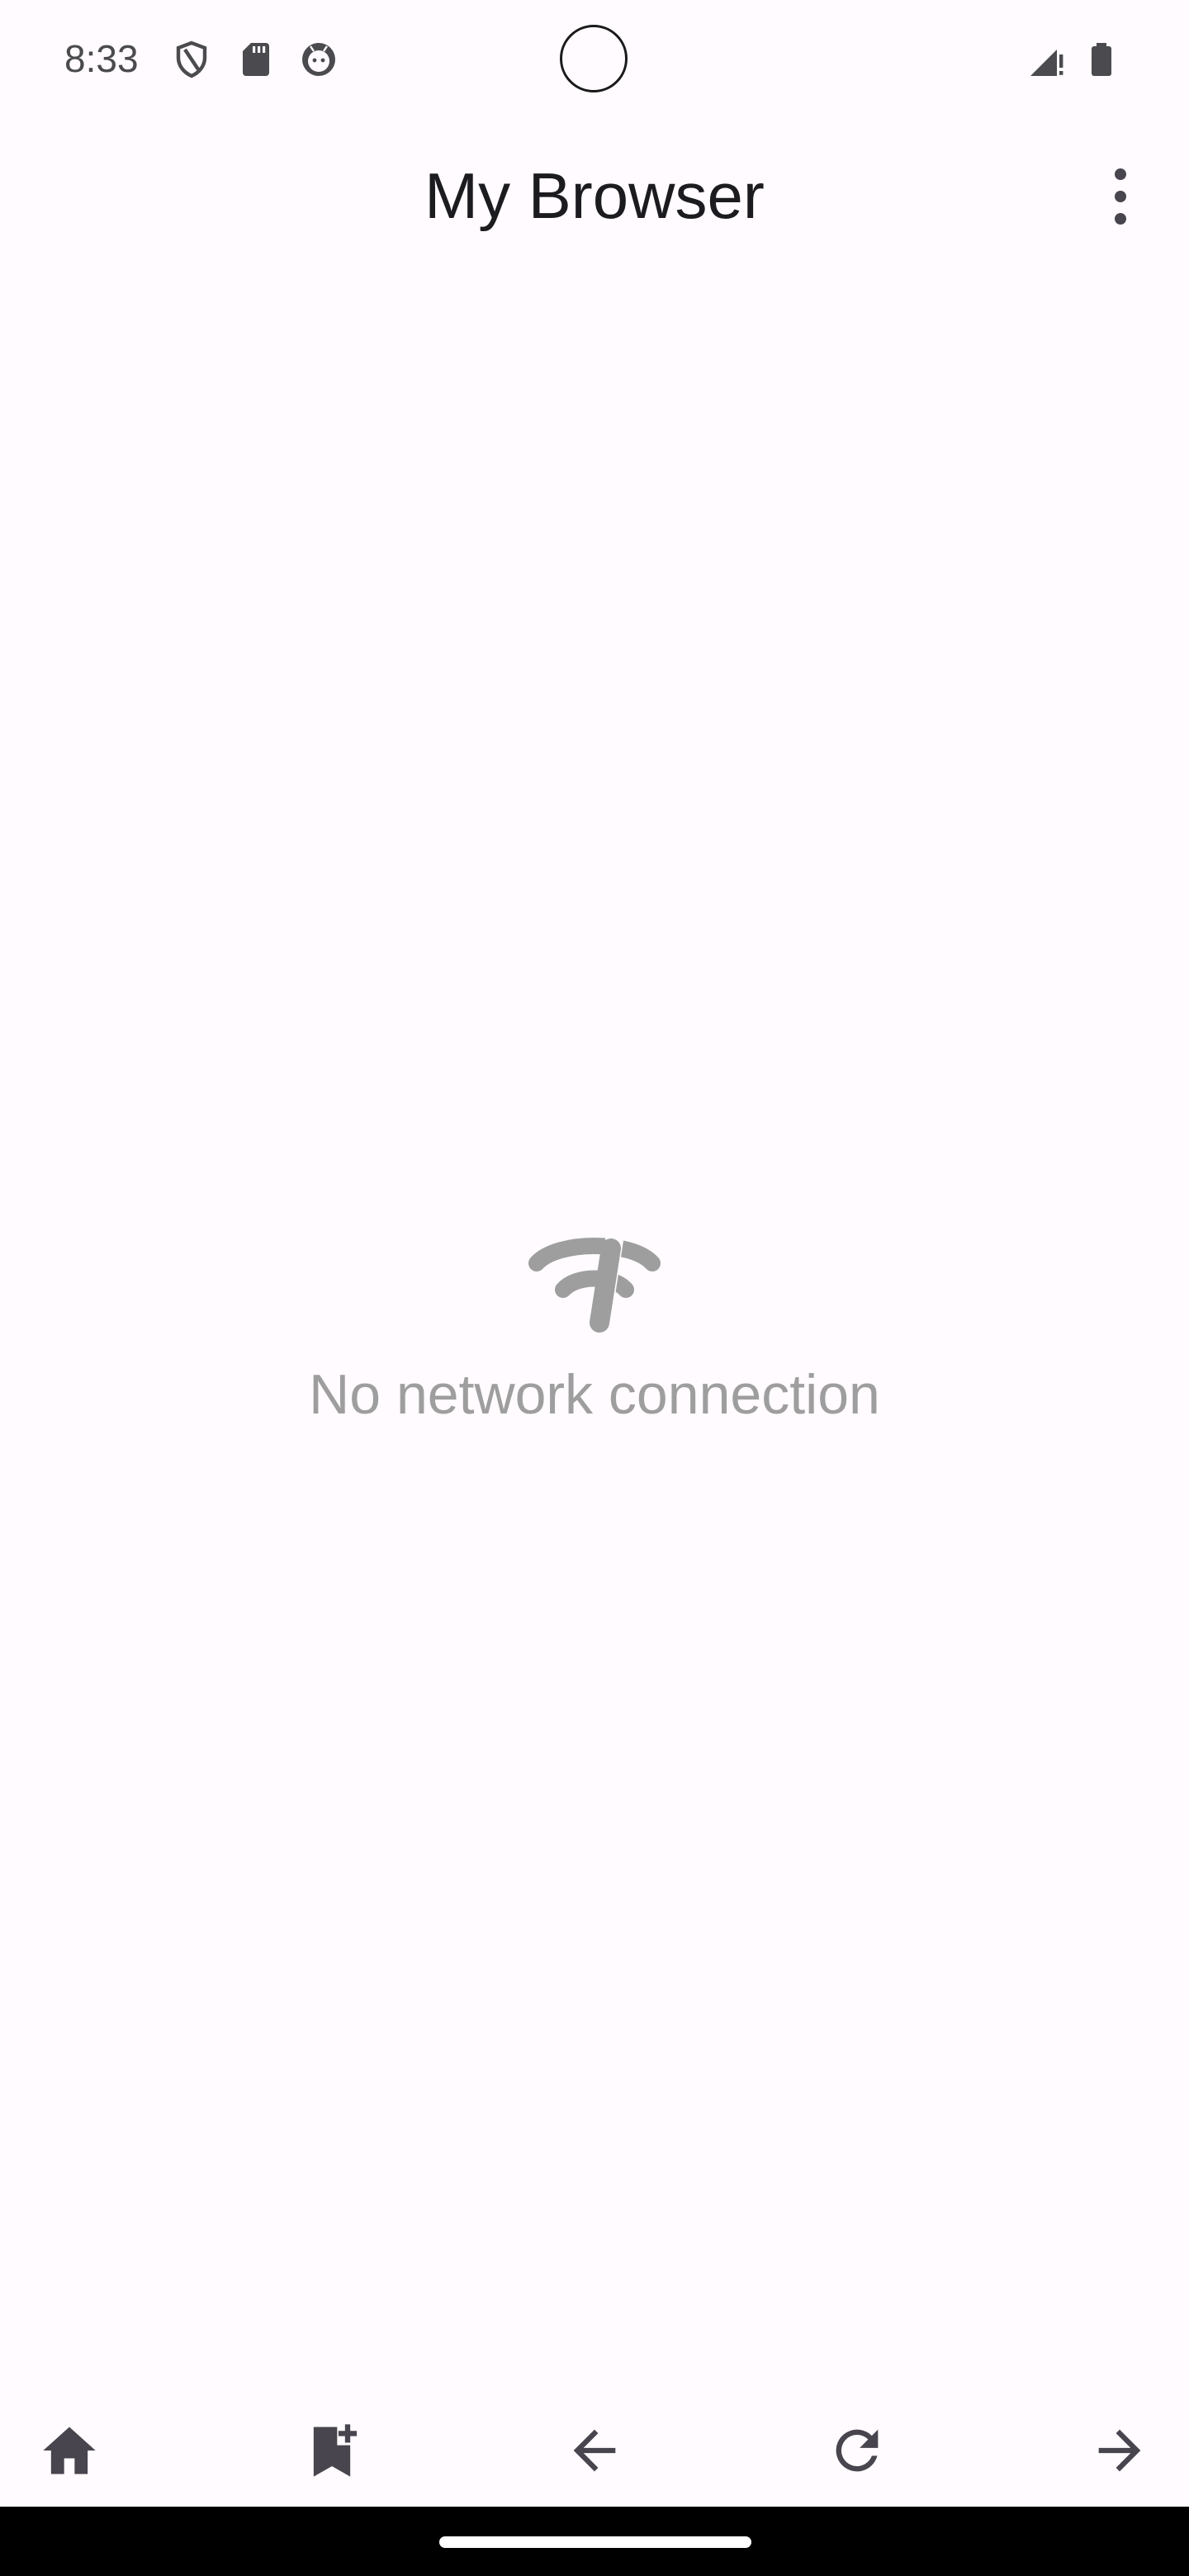  Describe the element at coordinates (1046, 63) in the screenshot. I see `signal-icon` at that location.